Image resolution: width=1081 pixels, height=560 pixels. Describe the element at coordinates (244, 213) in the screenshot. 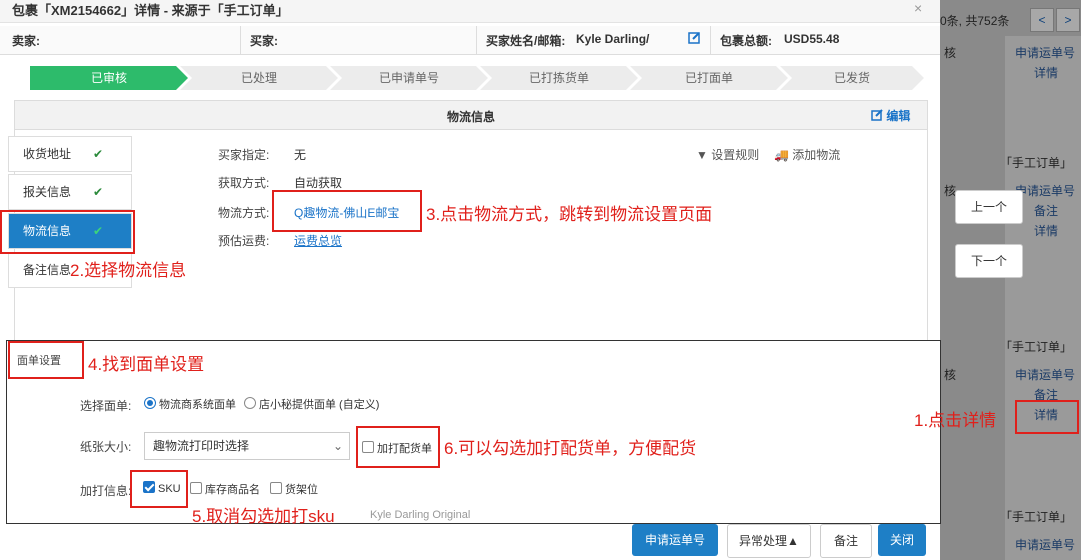

I see `shipping-method-label: 物流方式:` at that location.